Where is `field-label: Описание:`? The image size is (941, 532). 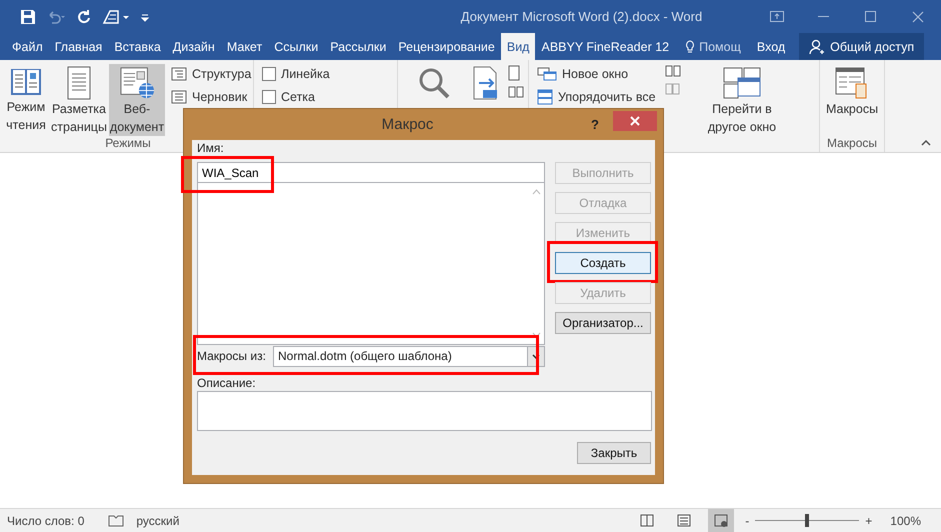 field-label: Описание: is located at coordinates (226, 383).